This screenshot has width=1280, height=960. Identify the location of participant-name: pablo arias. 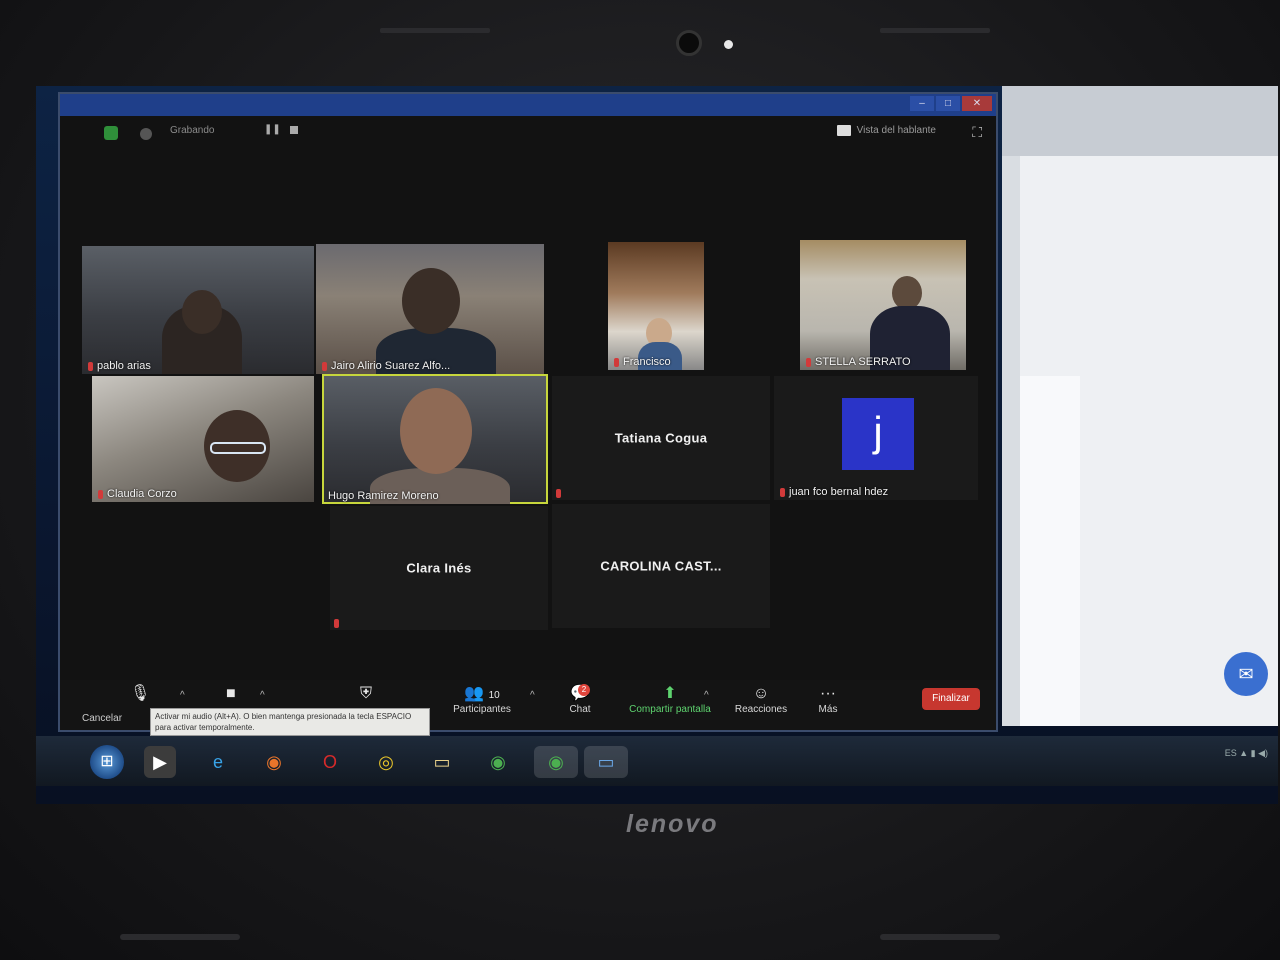
(119, 366).